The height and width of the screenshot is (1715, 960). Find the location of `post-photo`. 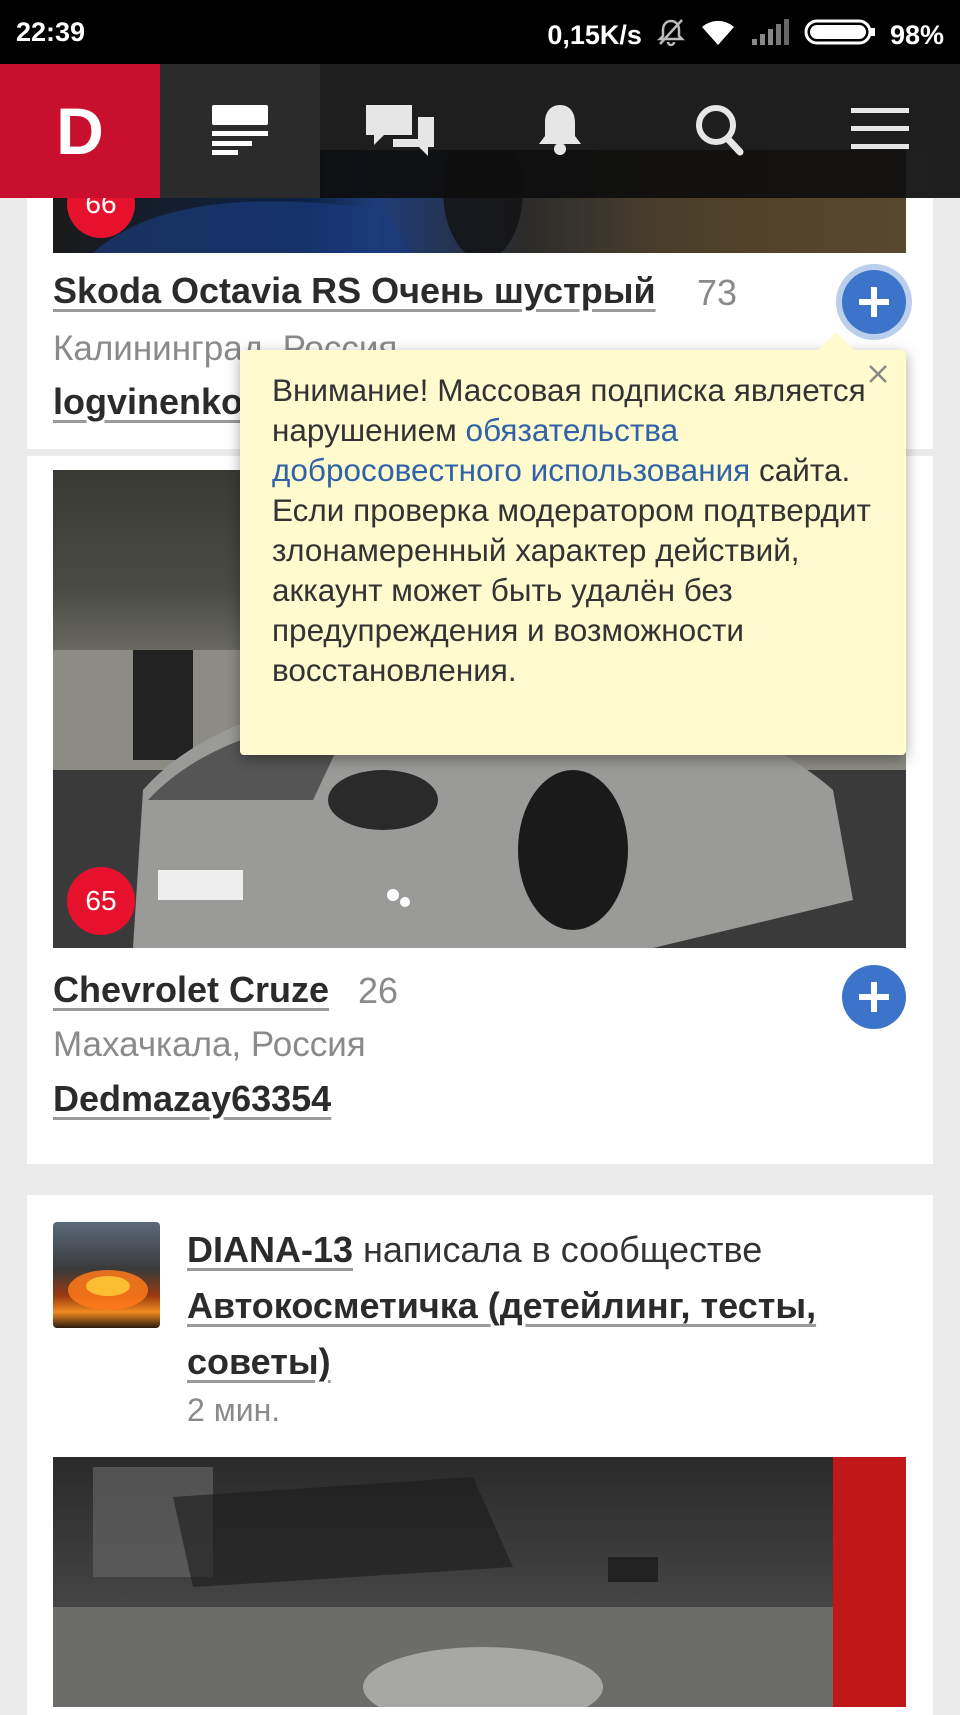

post-photo is located at coordinates (479, 1582).